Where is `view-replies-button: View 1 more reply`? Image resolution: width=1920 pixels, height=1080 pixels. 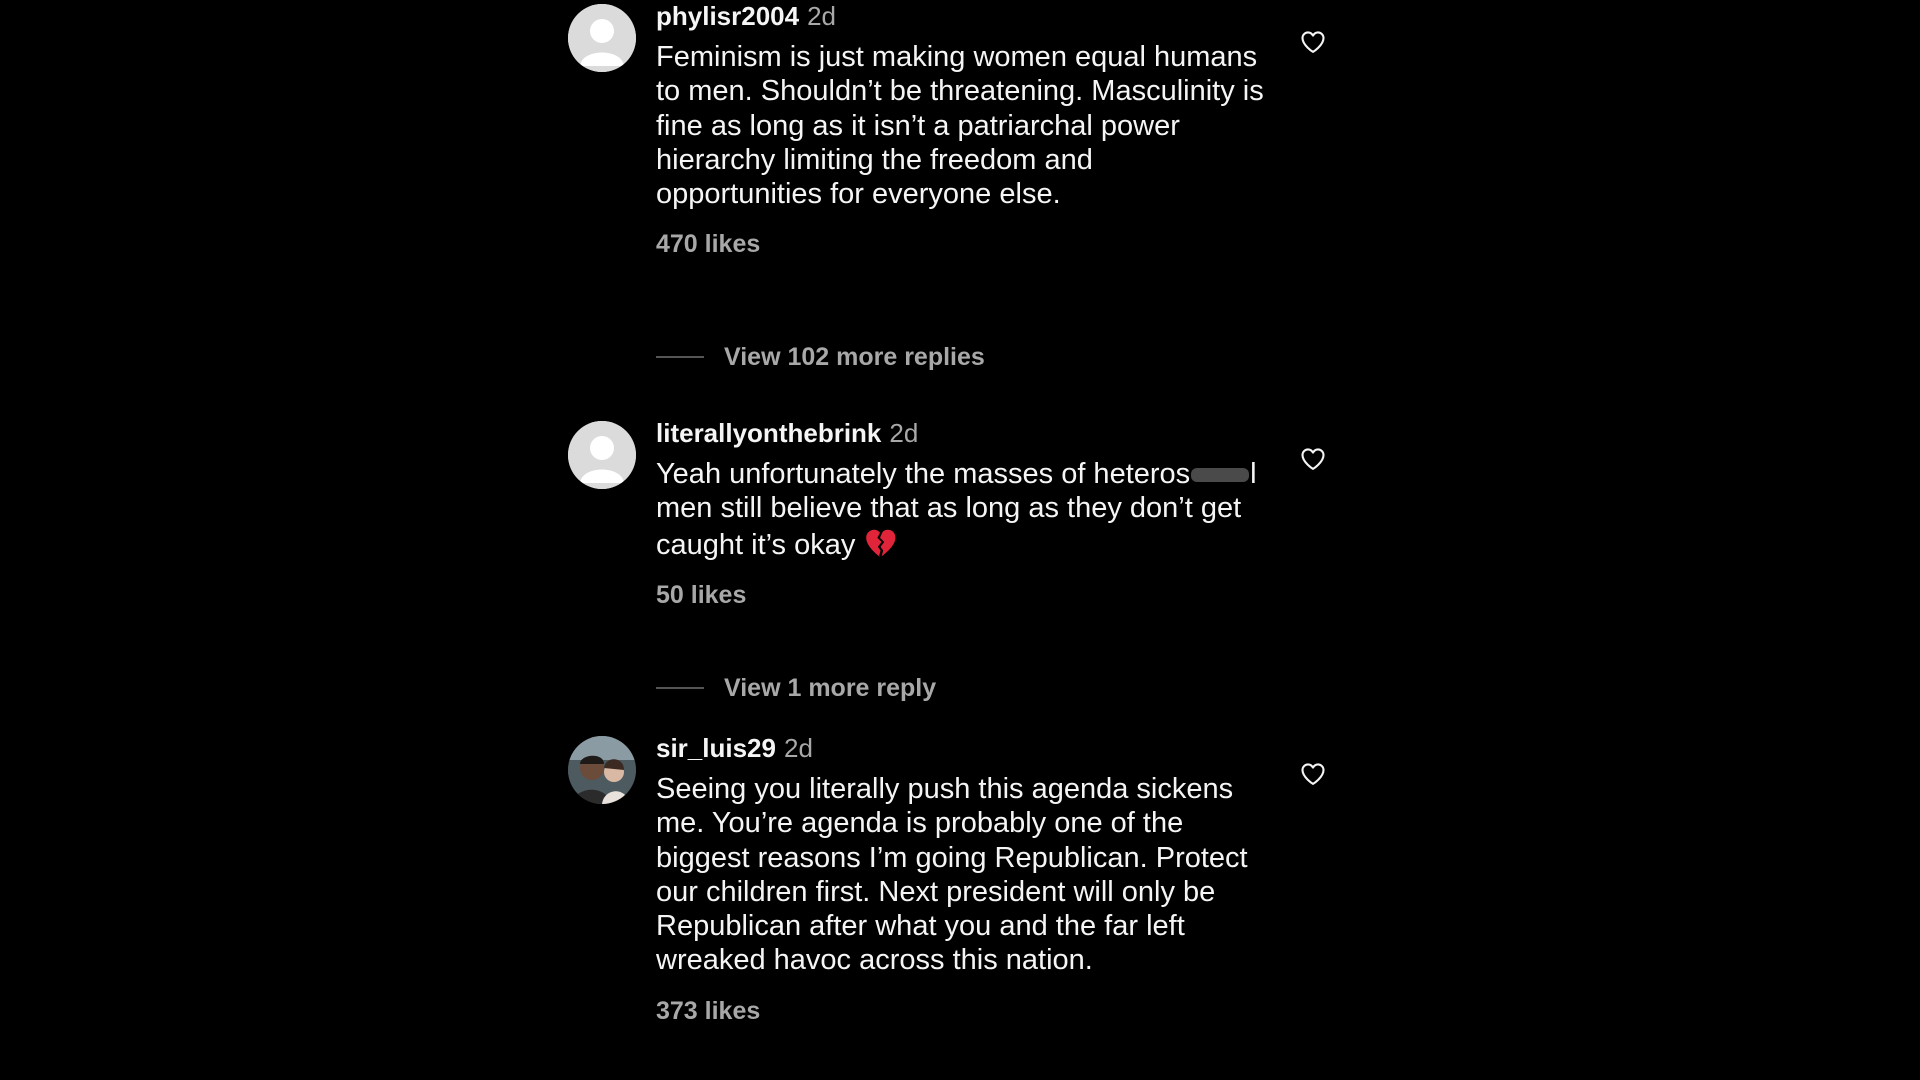 view-replies-button: View 1 more reply is located at coordinates (796, 688).